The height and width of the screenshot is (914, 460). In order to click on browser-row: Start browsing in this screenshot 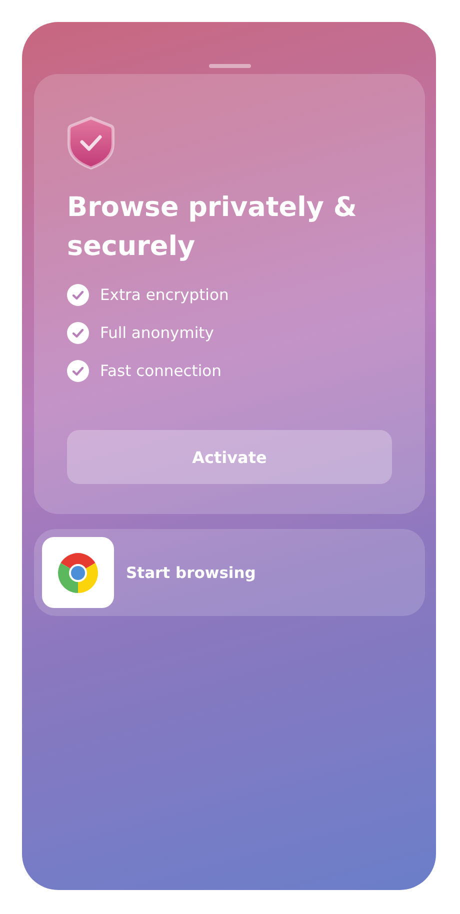, I will do `click(229, 572)`.